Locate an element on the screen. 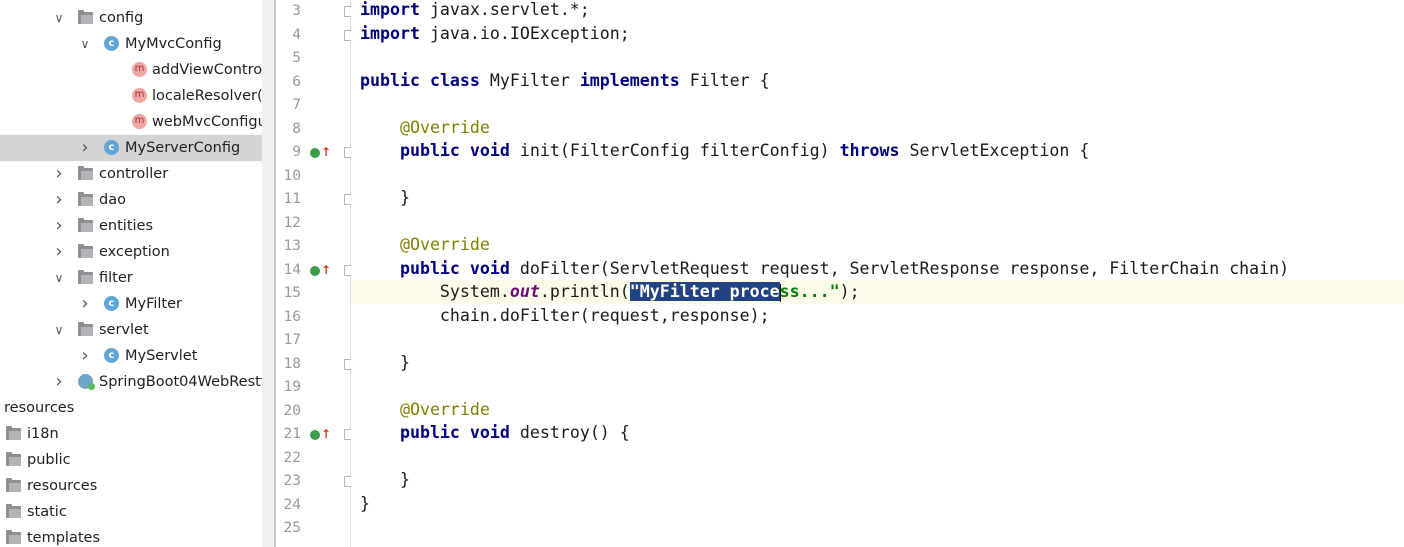 The image size is (1404, 547). code-token: chain.doFilter(request,response); is located at coordinates (565, 315).